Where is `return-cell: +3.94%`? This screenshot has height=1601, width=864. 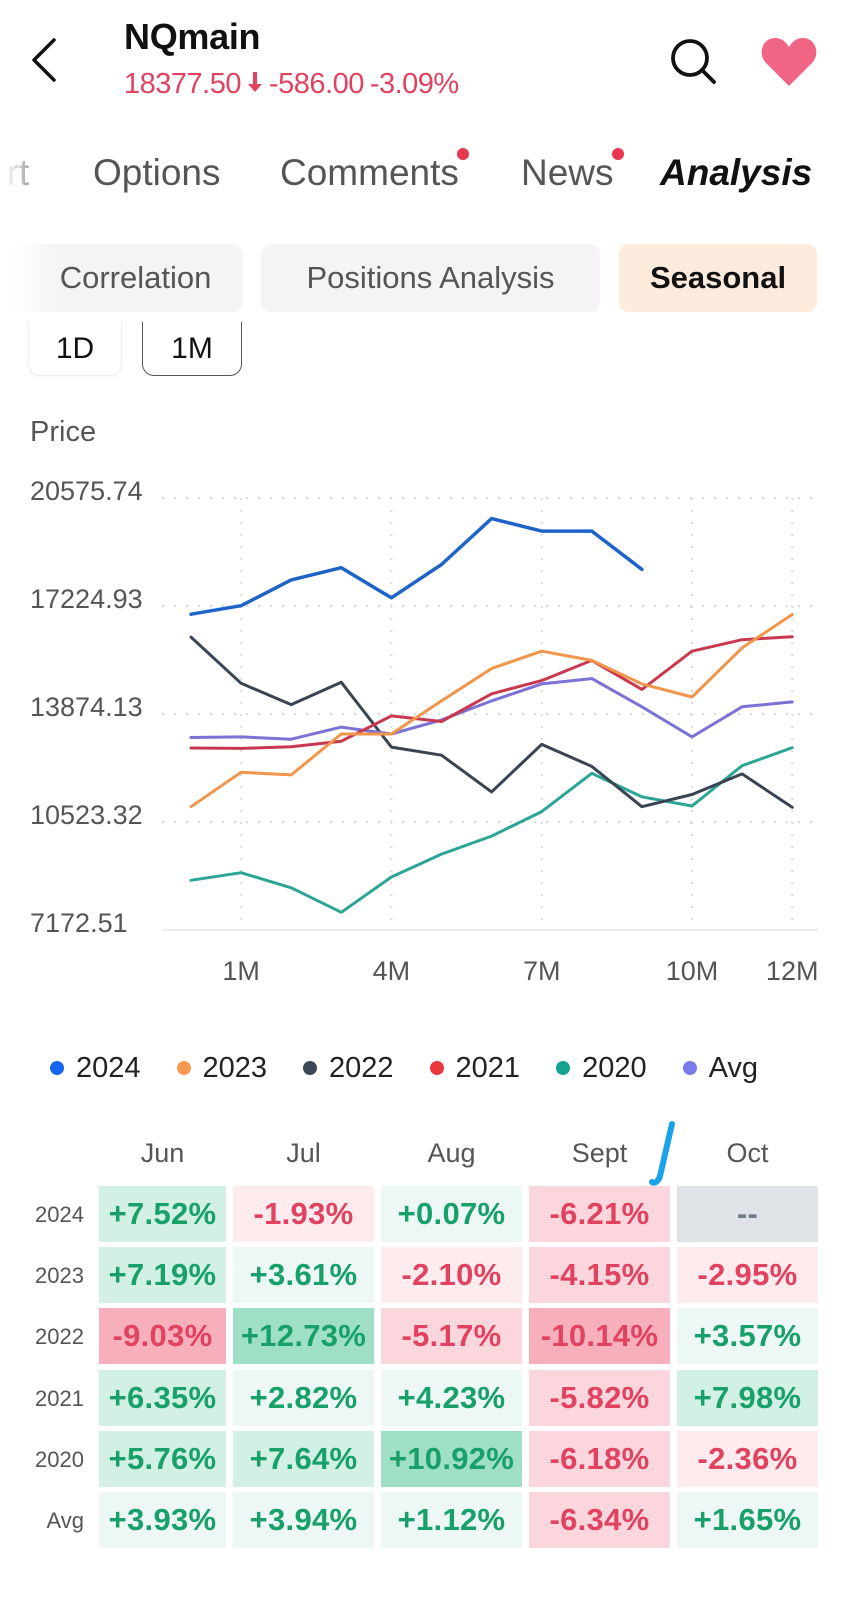
return-cell: +3.94% is located at coordinates (303, 1520).